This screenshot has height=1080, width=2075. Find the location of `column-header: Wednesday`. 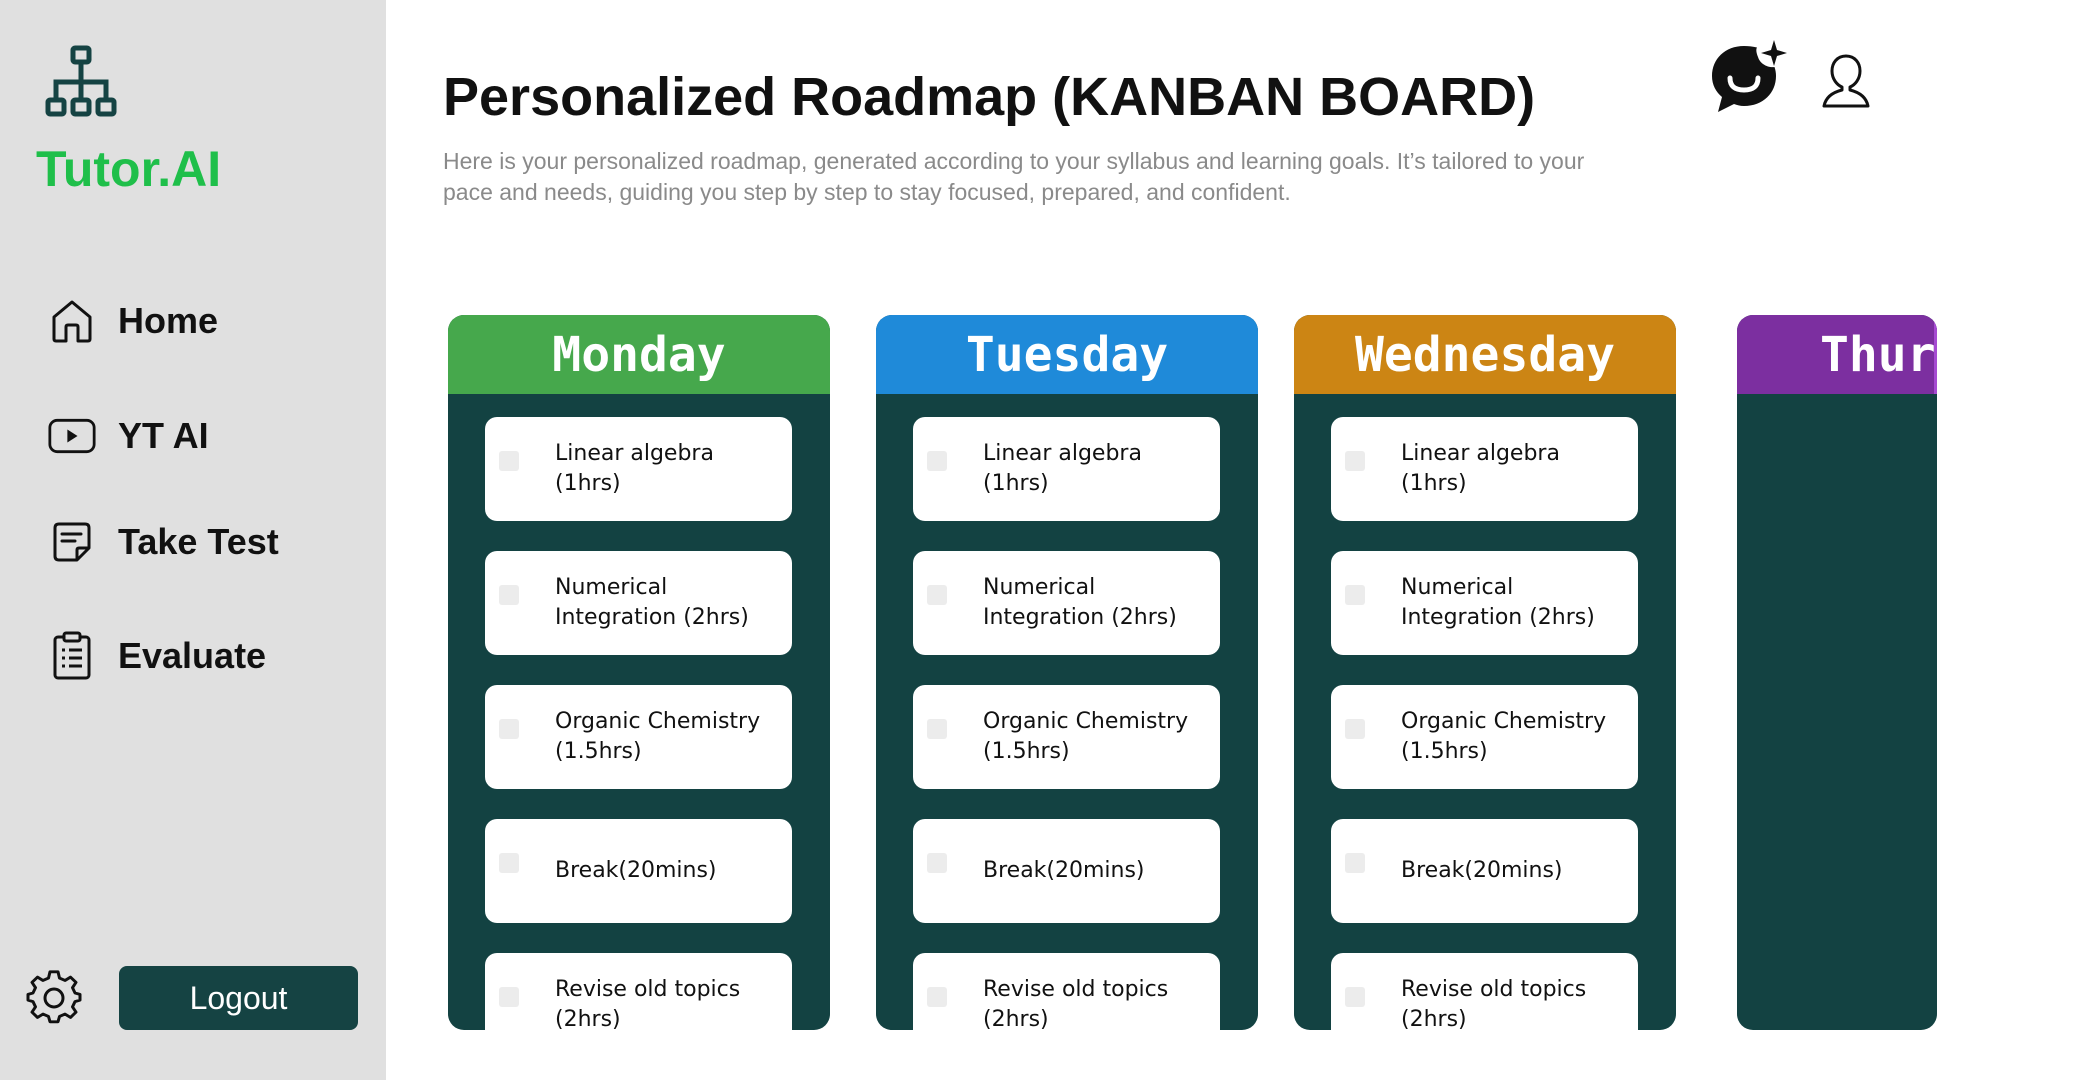

column-header: Wednesday is located at coordinates (1485, 354).